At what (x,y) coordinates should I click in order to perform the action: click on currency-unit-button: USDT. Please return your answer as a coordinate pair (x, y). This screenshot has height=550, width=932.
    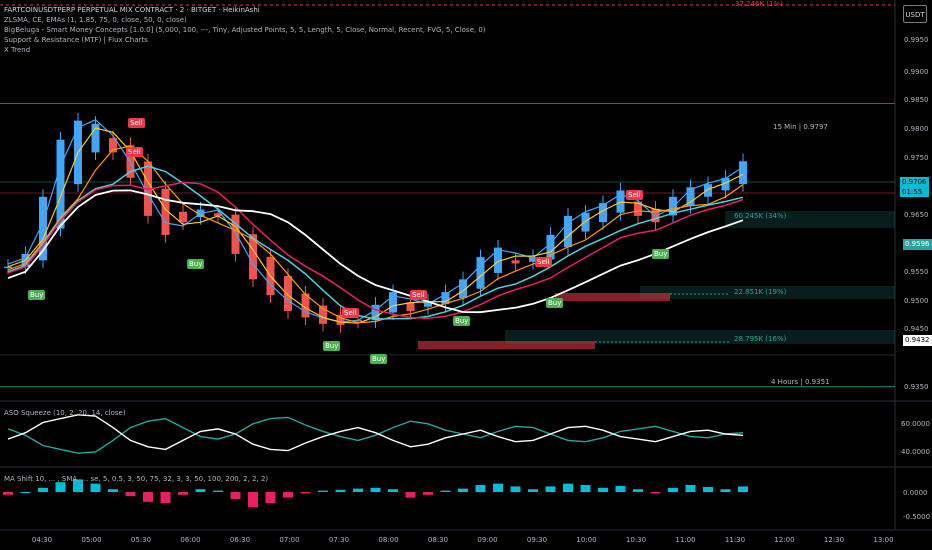
    Looking at the image, I should click on (915, 14).